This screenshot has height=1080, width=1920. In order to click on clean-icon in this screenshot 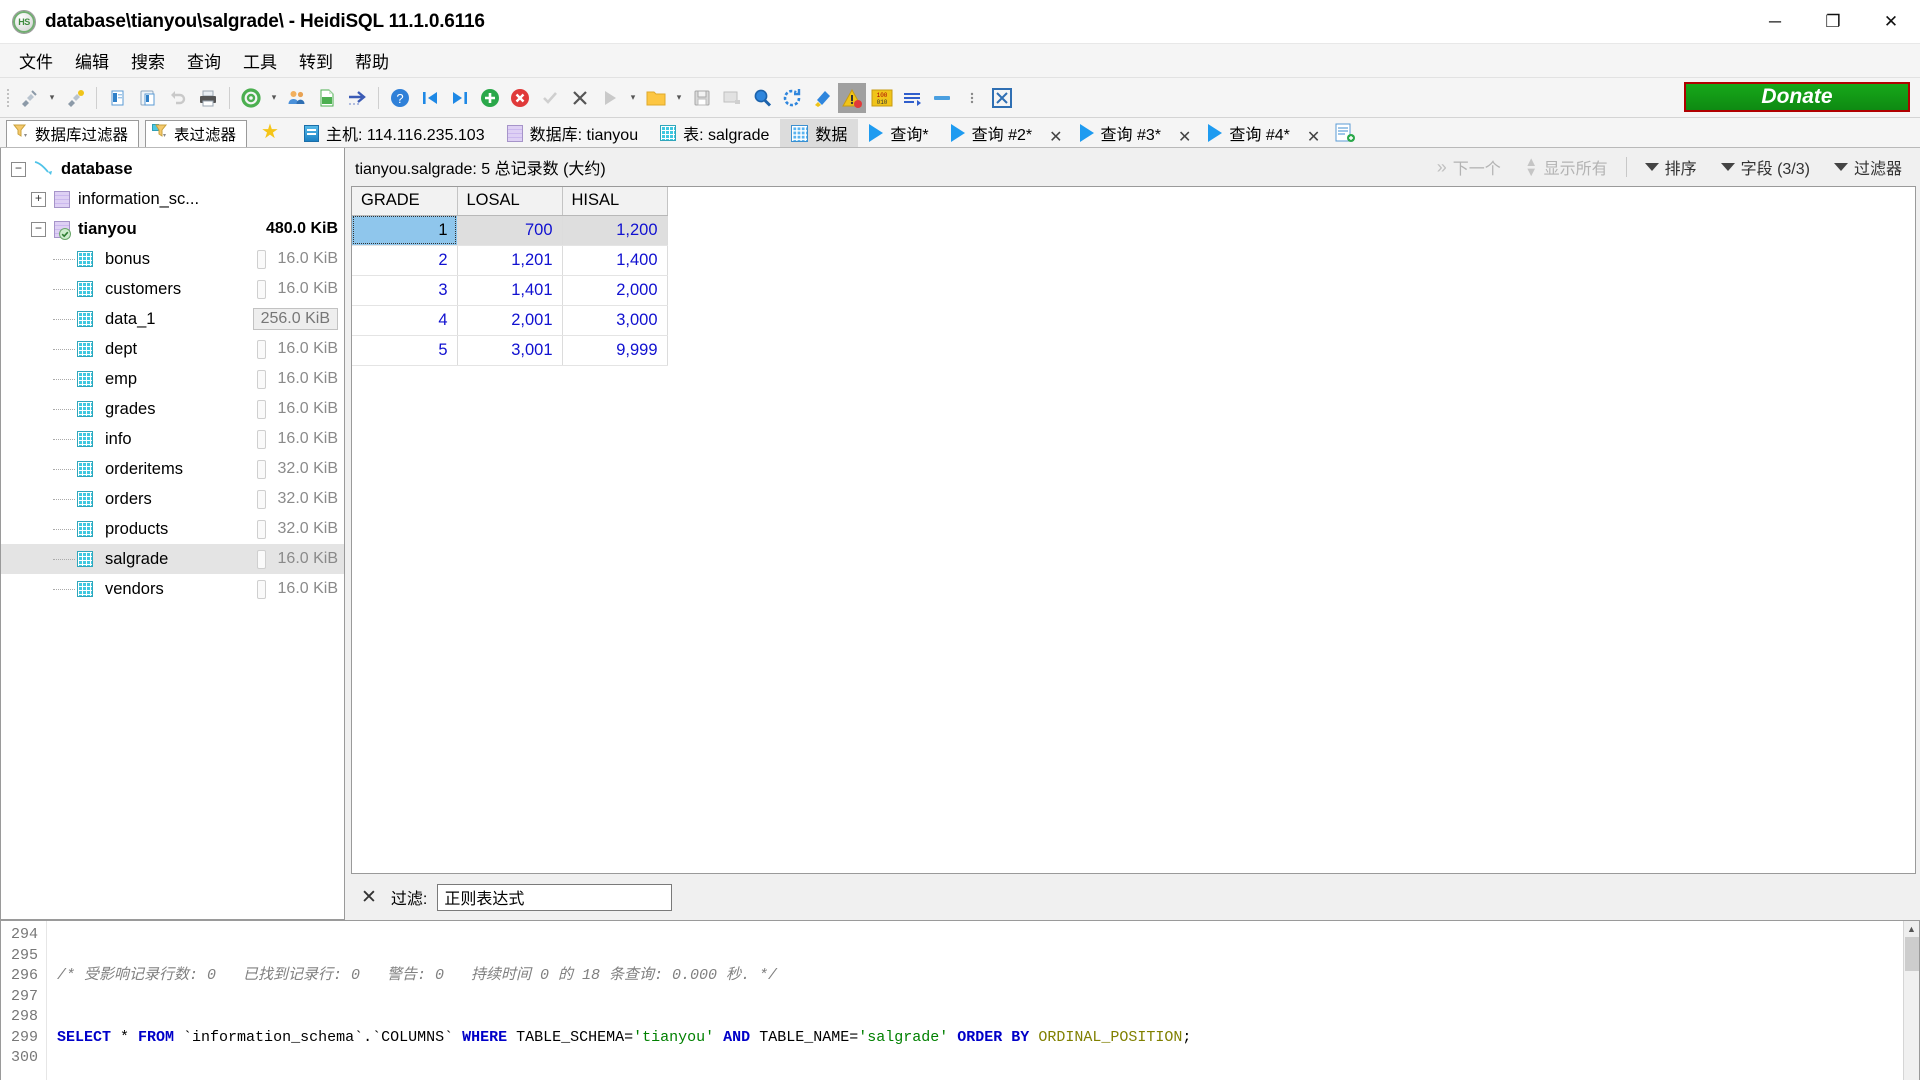, I will do `click(822, 98)`.